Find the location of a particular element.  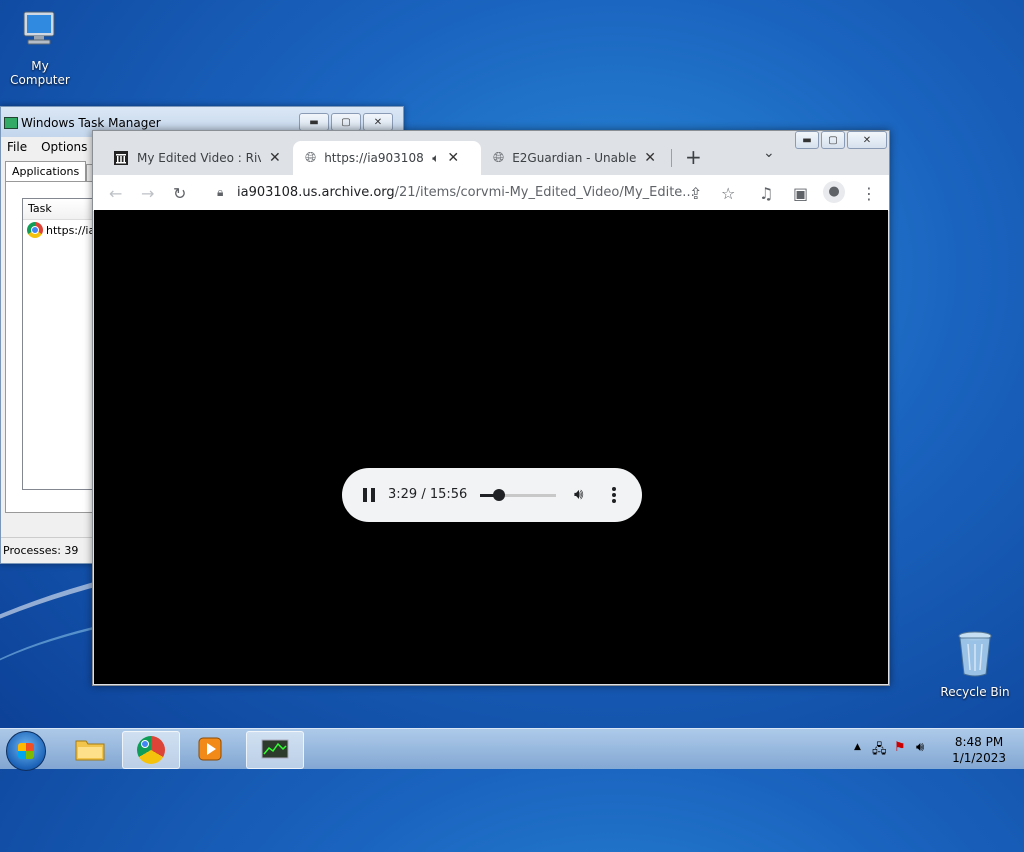

speaker-icon: 🔈︎ is located at coordinates (435, 158).